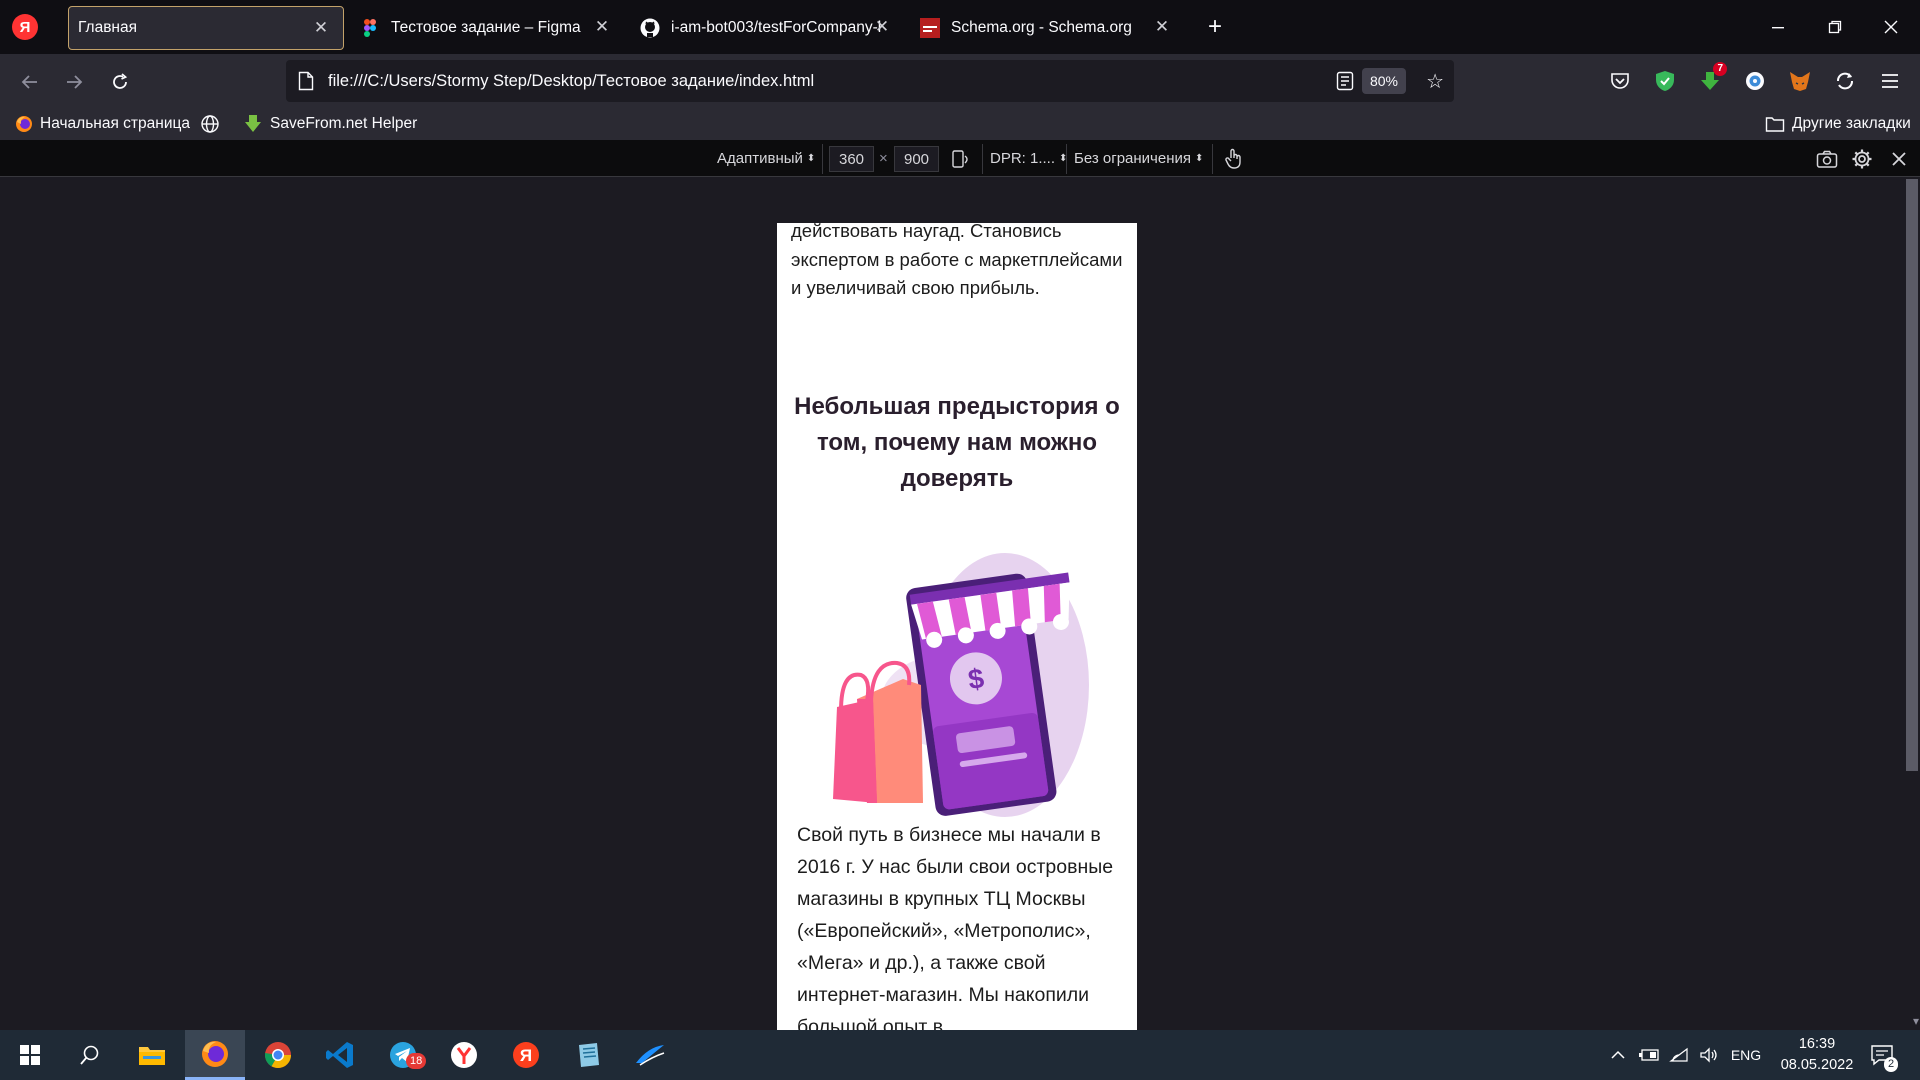 Image resolution: width=1920 pixels, height=1080 pixels. What do you see at coordinates (1720, 69) in the screenshot?
I see `extension-badge: 7` at bounding box center [1720, 69].